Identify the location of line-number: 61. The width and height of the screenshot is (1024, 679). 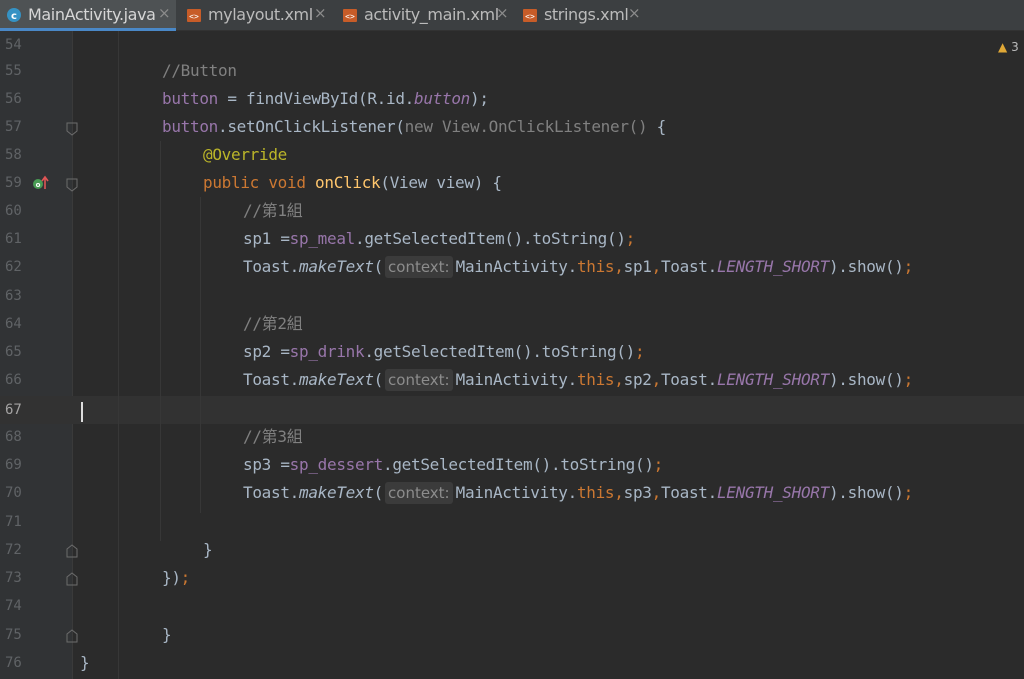
(19, 239).